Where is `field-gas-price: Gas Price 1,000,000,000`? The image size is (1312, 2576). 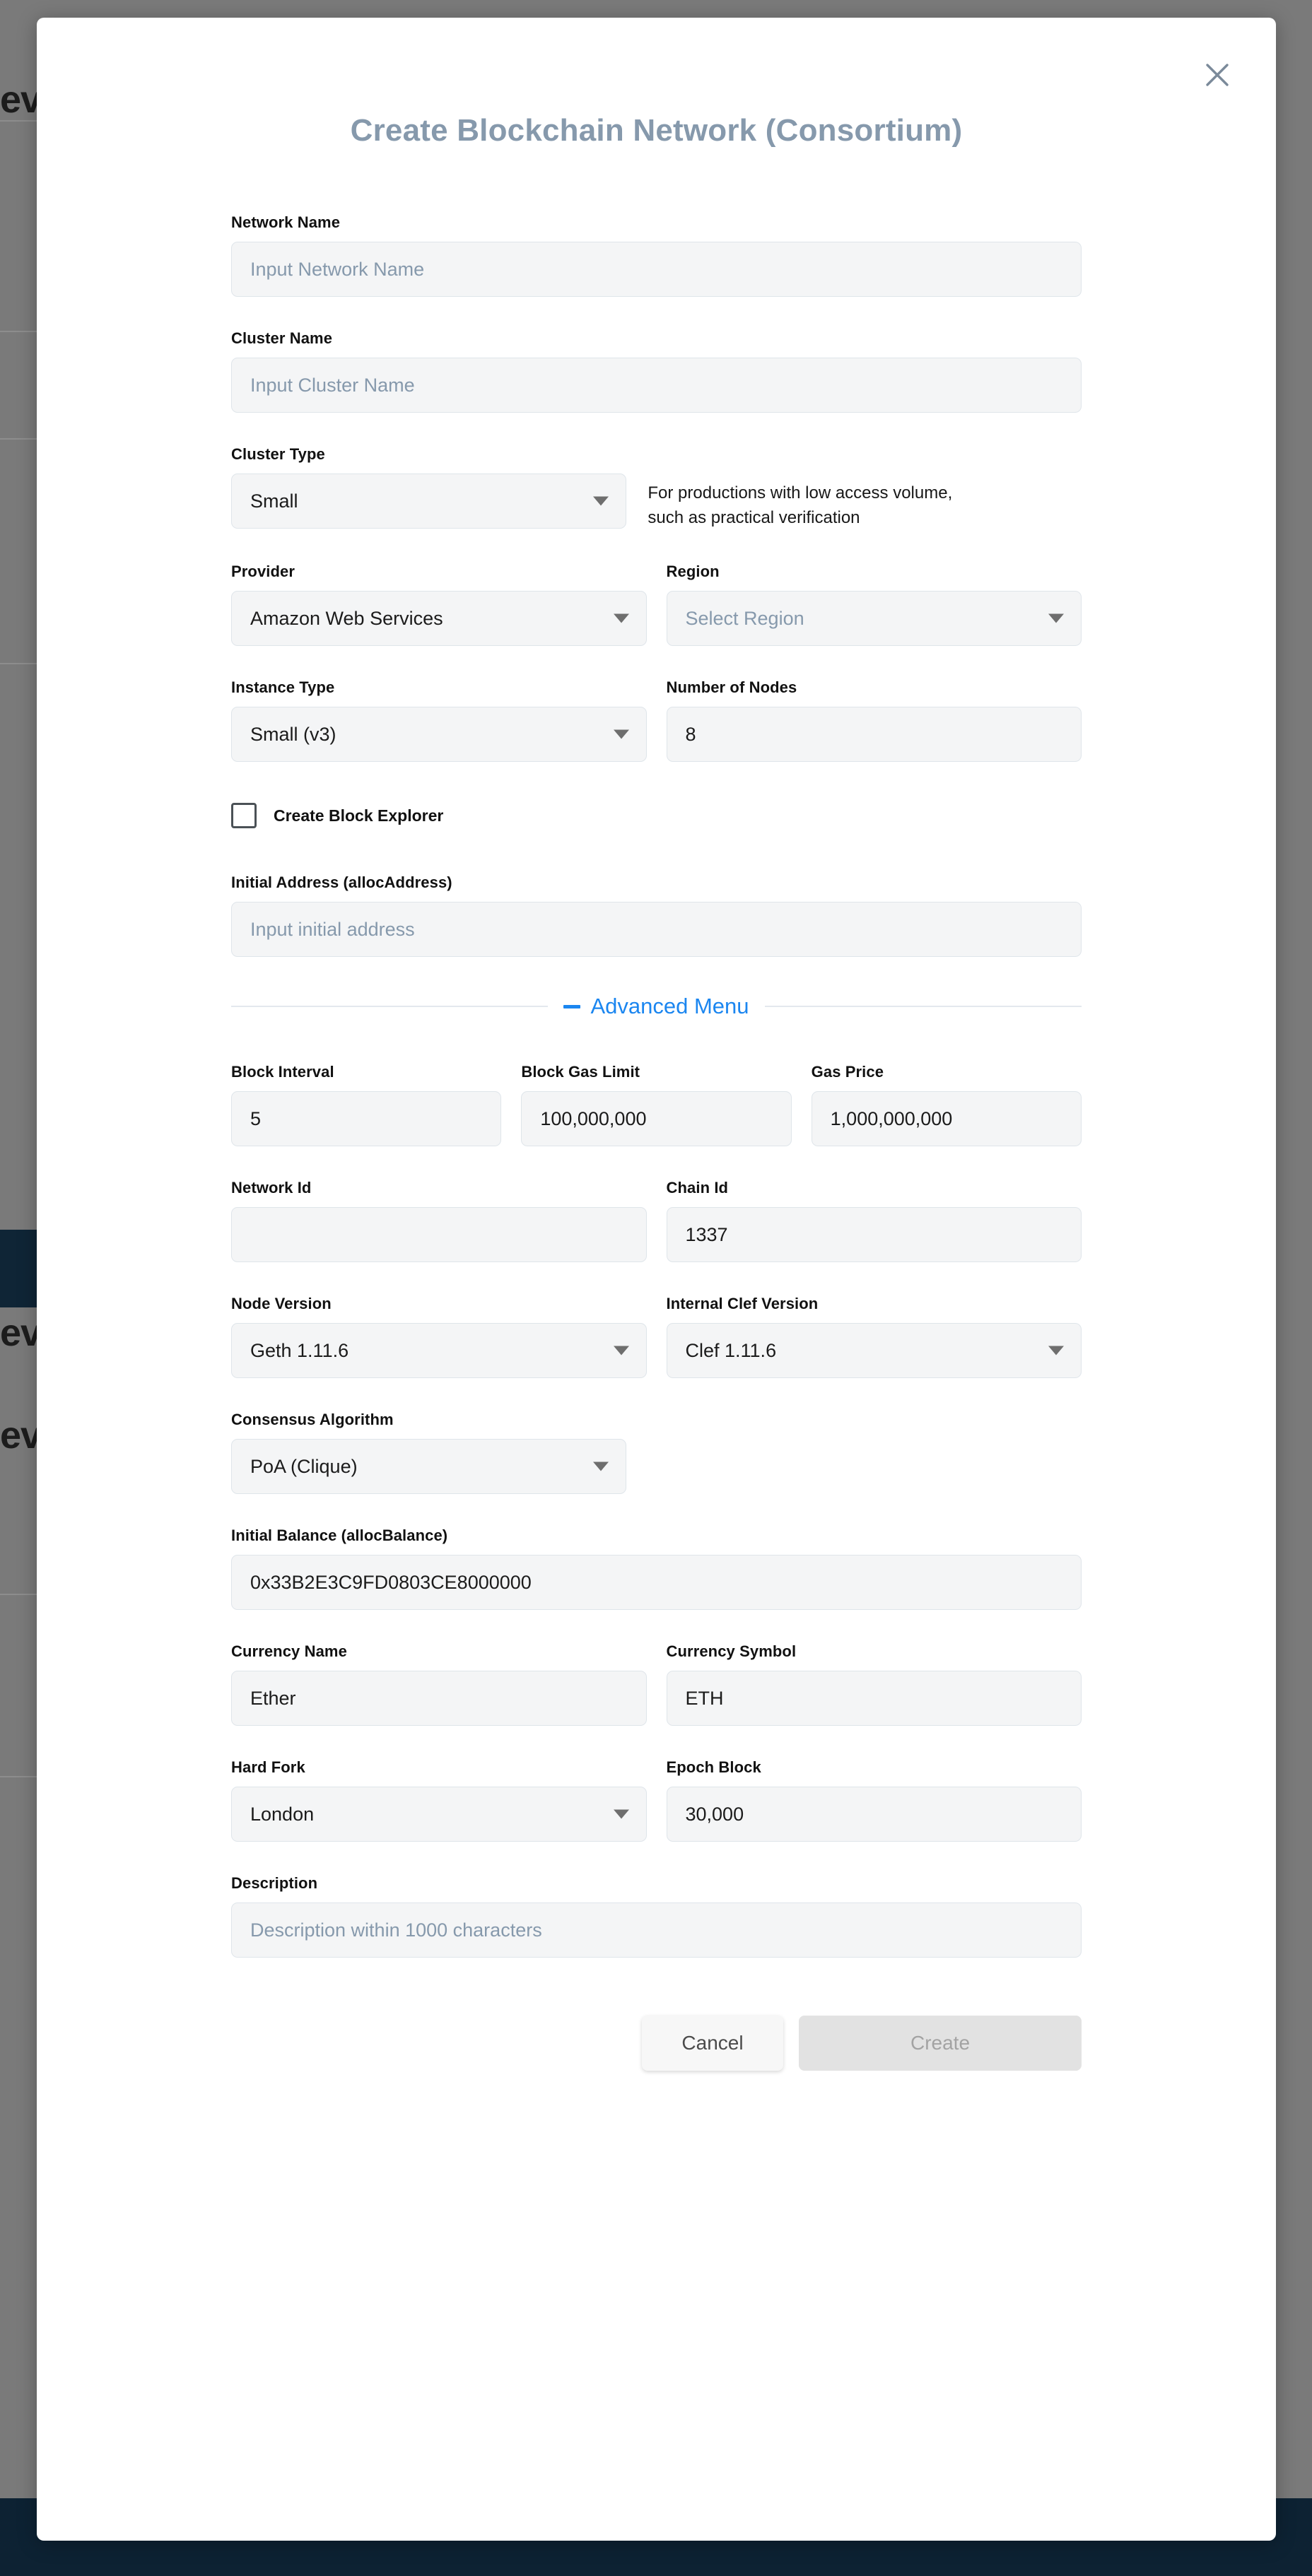 field-gas-price: Gas Price 1,000,000,000 is located at coordinates (946, 1105).